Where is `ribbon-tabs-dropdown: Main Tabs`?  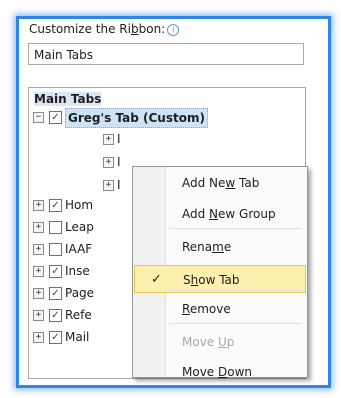 ribbon-tabs-dropdown: Main Tabs is located at coordinates (166, 54).